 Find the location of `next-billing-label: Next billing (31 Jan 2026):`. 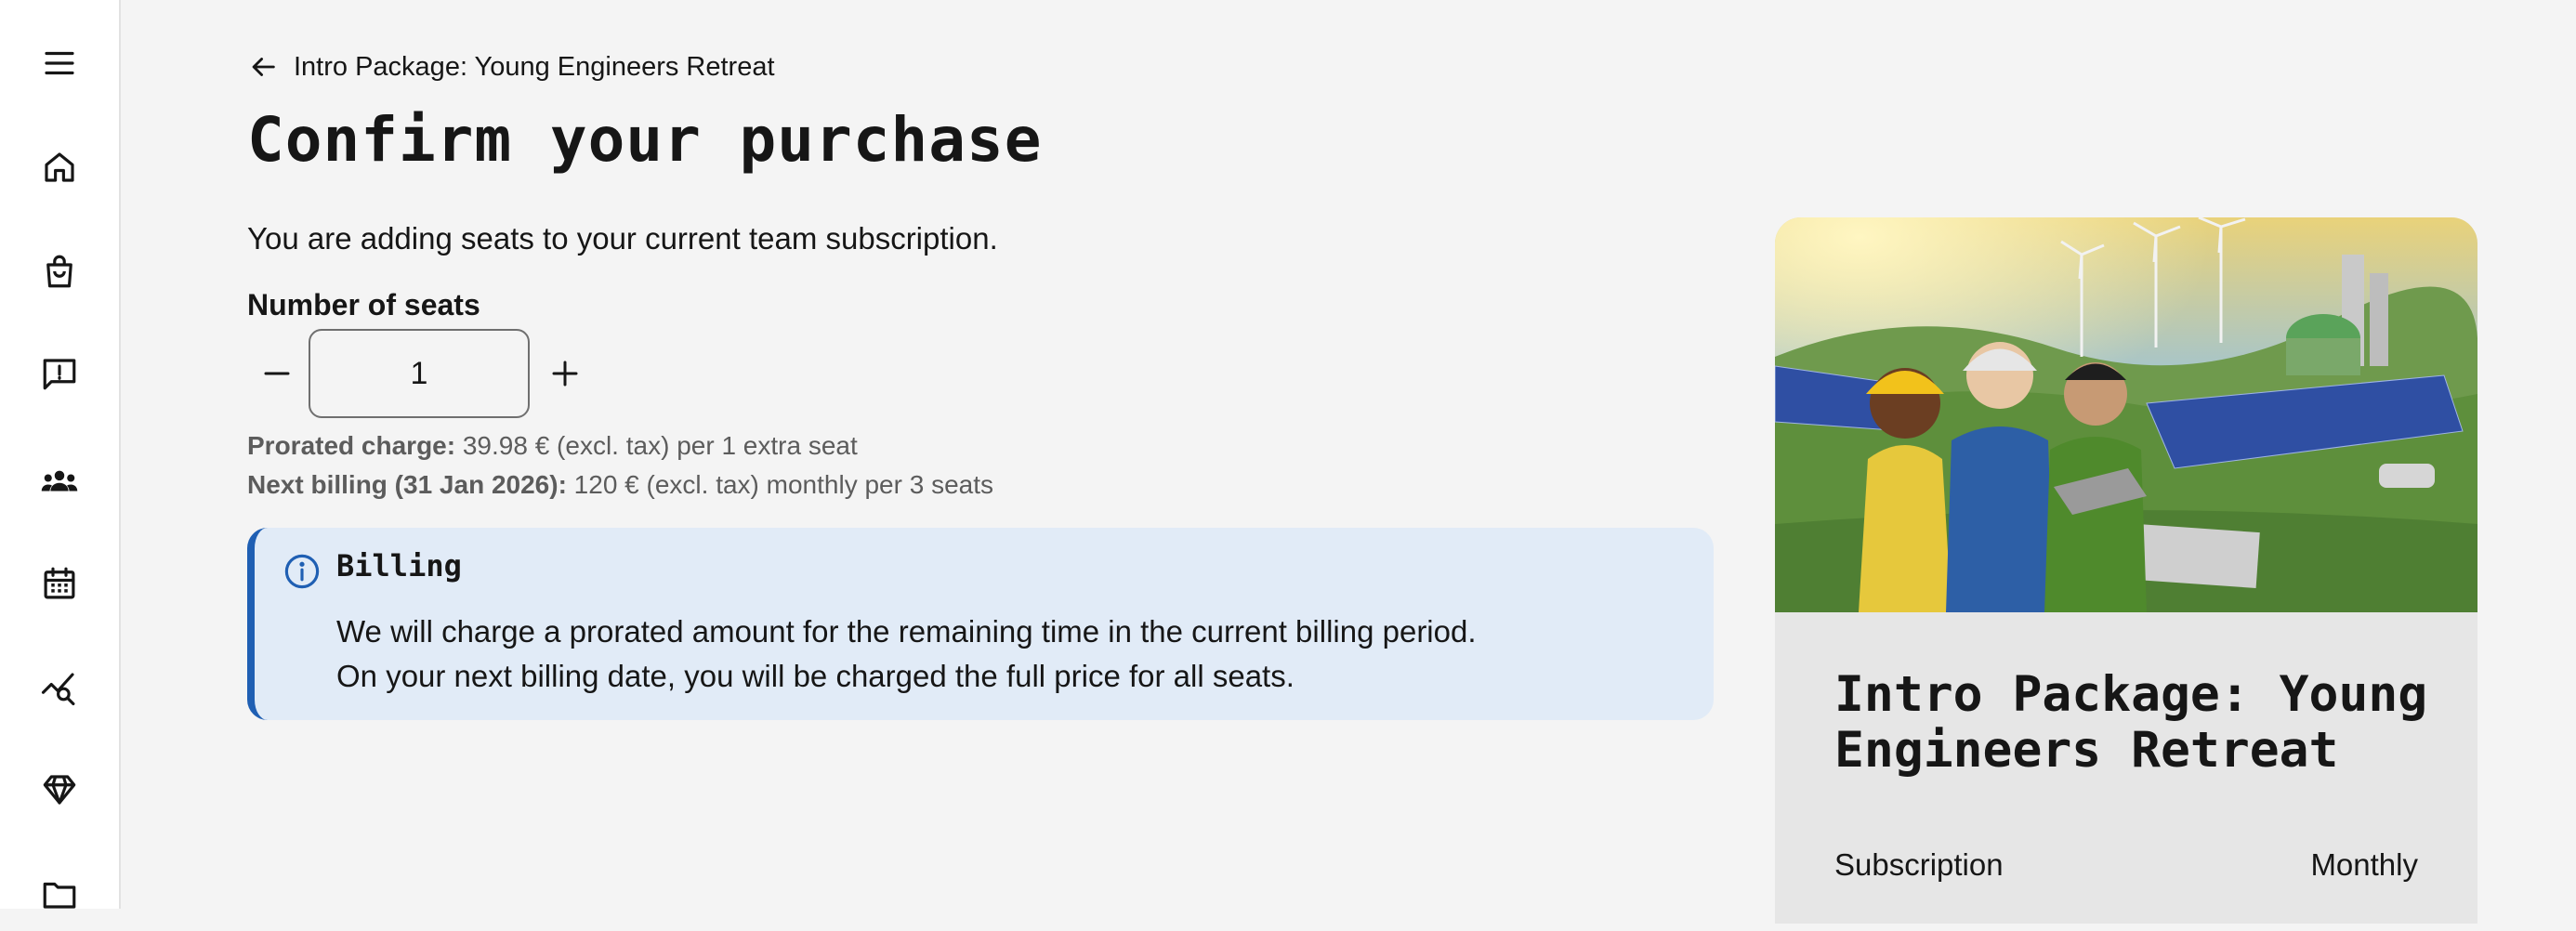

next-billing-label: Next billing (31 Jan 2026): is located at coordinates (407, 484).